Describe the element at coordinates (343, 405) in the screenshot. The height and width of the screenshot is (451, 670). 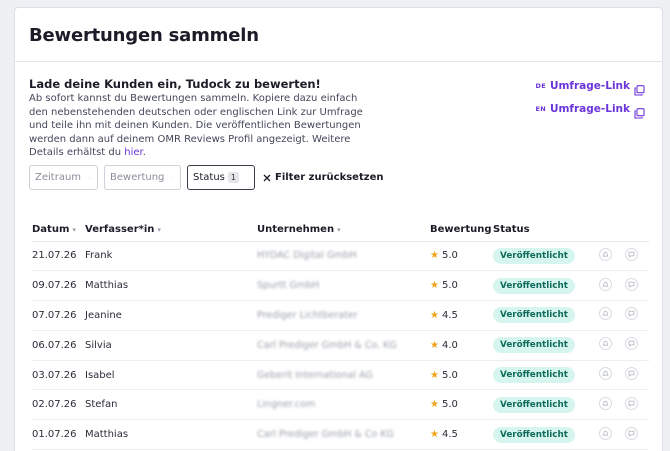
I see `cell-company: Lingner.com` at that location.